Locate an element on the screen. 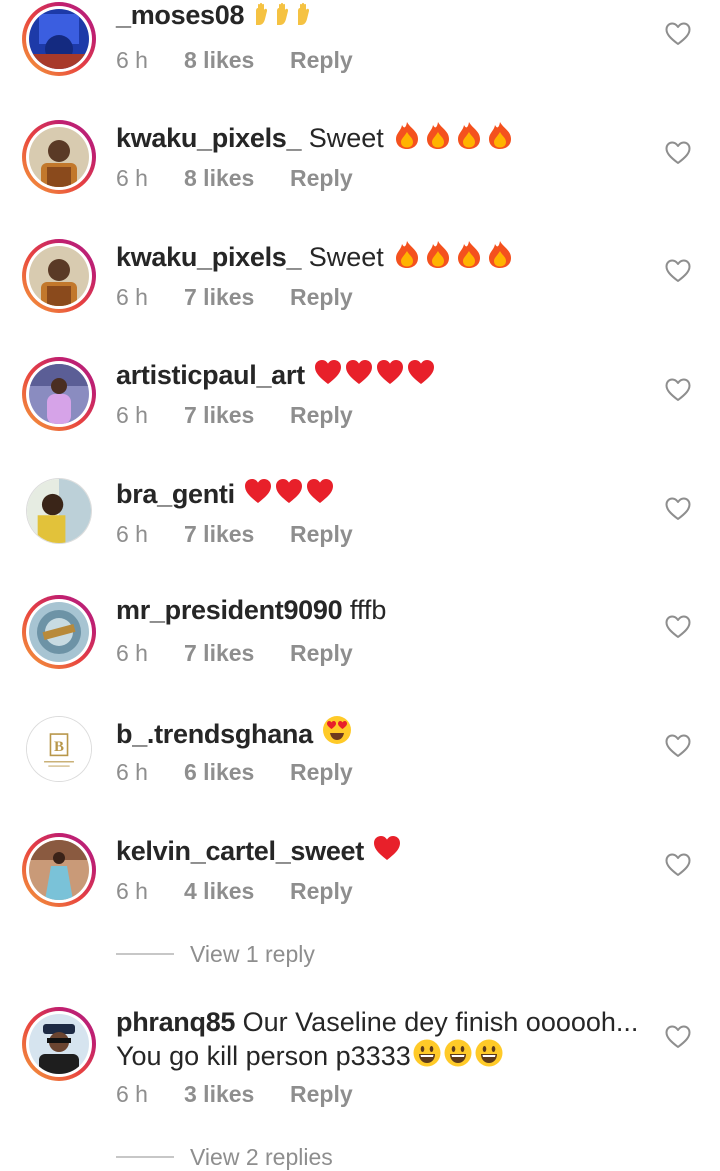 This screenshot has width=720, height=1171. comment-username: artisticpaul_art is located at coordinates (210, 375).